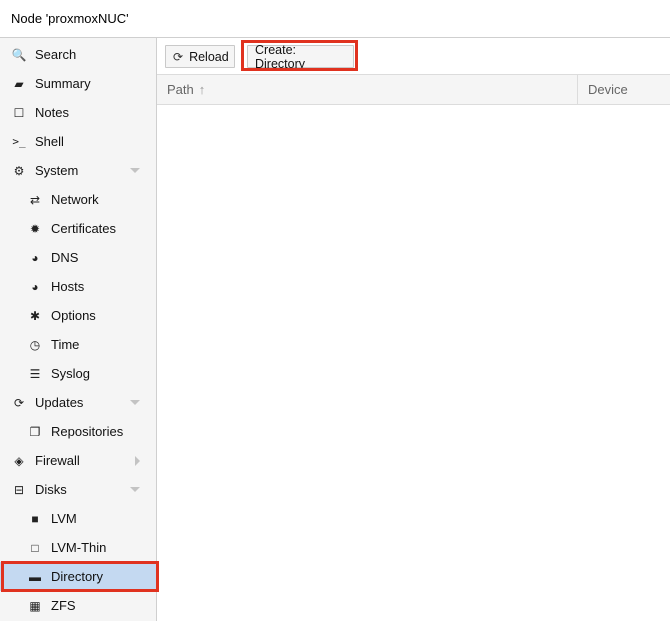  What do you see at coordinates (335, 19) in the screenshot?
I see `page-titlebar: Node 'proxmoxNUC'` at bounding box center [335, 19].